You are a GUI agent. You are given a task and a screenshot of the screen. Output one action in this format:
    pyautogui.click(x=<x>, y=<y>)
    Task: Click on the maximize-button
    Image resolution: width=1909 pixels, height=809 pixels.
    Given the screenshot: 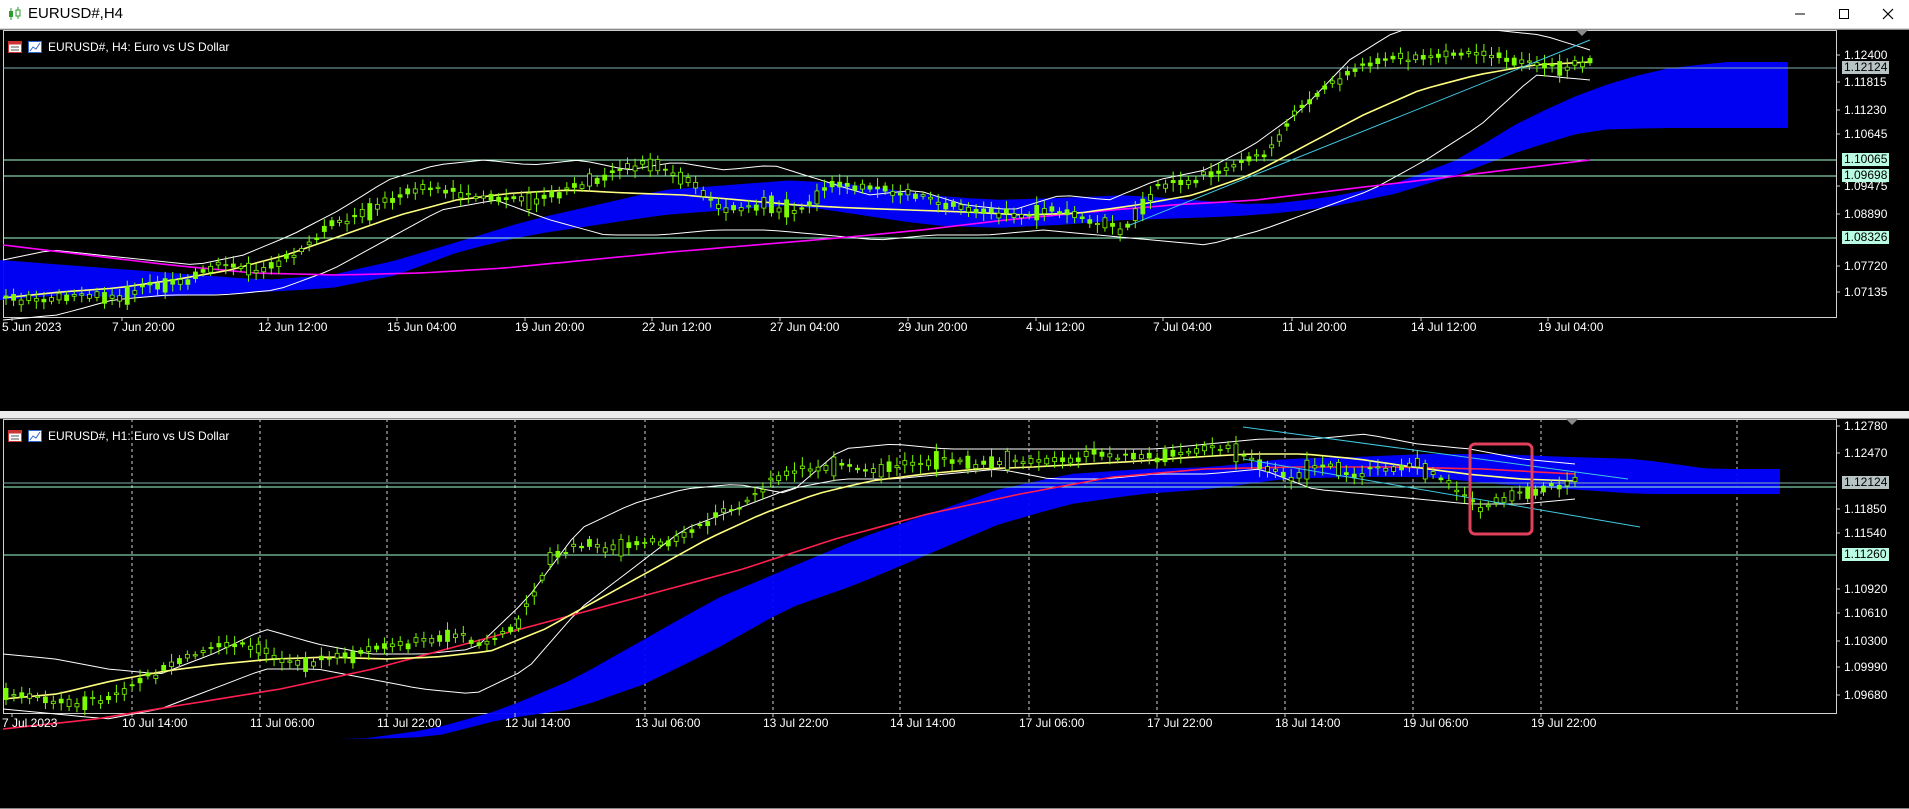 What is the action you would take?
    pyautogui.click(x=1844, y=14)
    